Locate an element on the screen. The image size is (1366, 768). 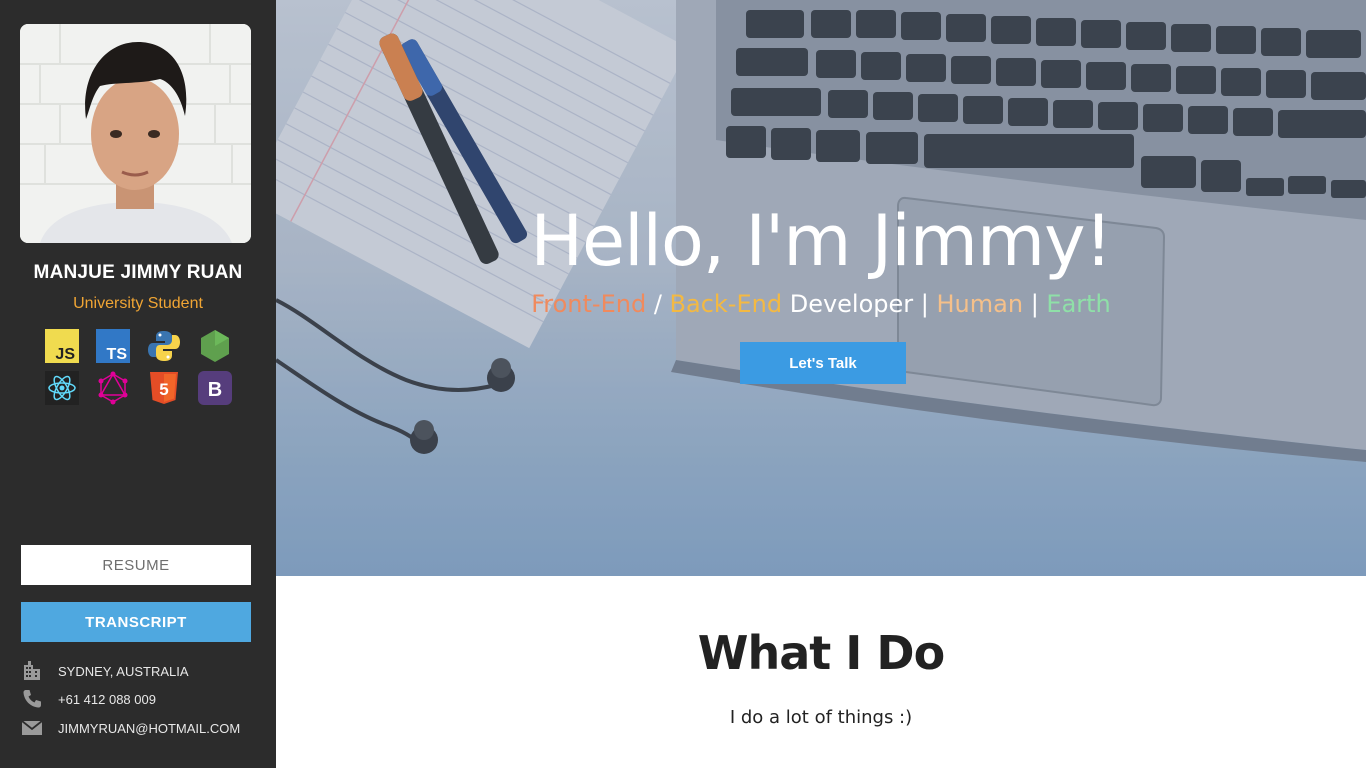
subtitle-human: Human is located at coordinates (979, 304).